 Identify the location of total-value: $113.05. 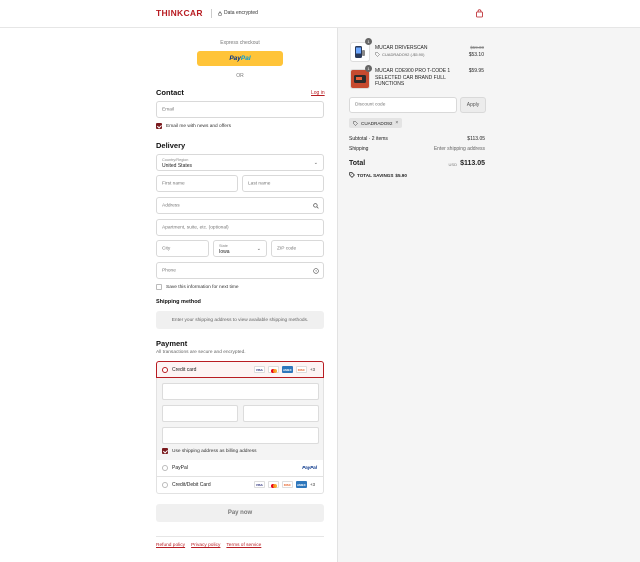
(472, 163).